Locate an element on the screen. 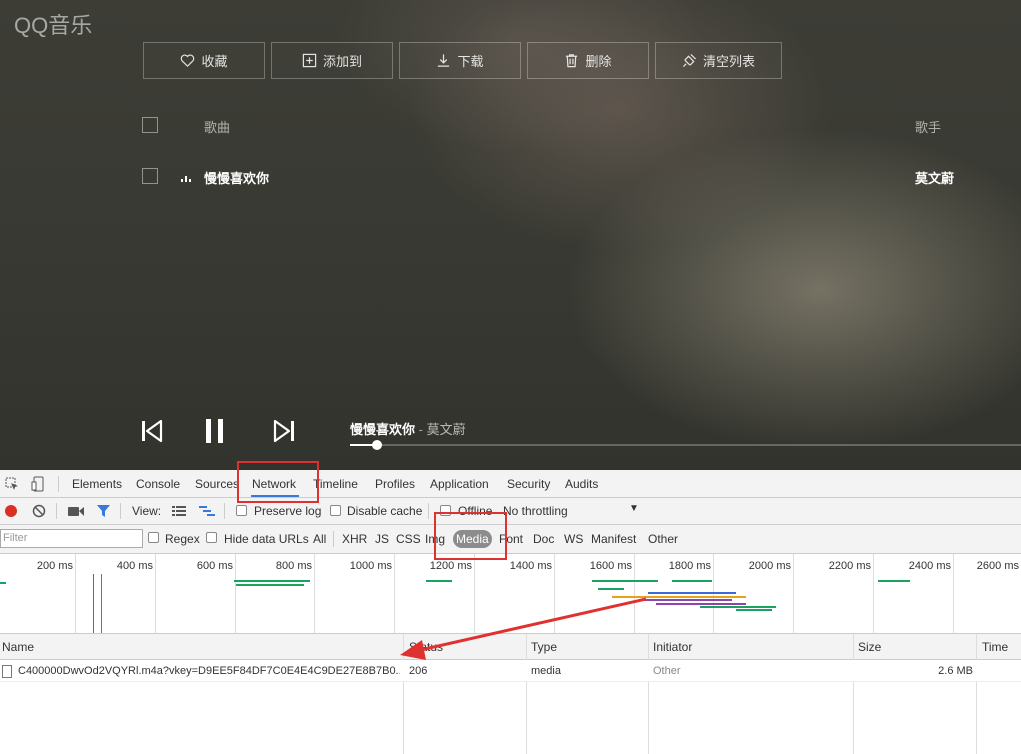 The height and width of the screenshot is (754, 1021). song-title: 慢慢喜欢你 is located at coordinates (236, 177).